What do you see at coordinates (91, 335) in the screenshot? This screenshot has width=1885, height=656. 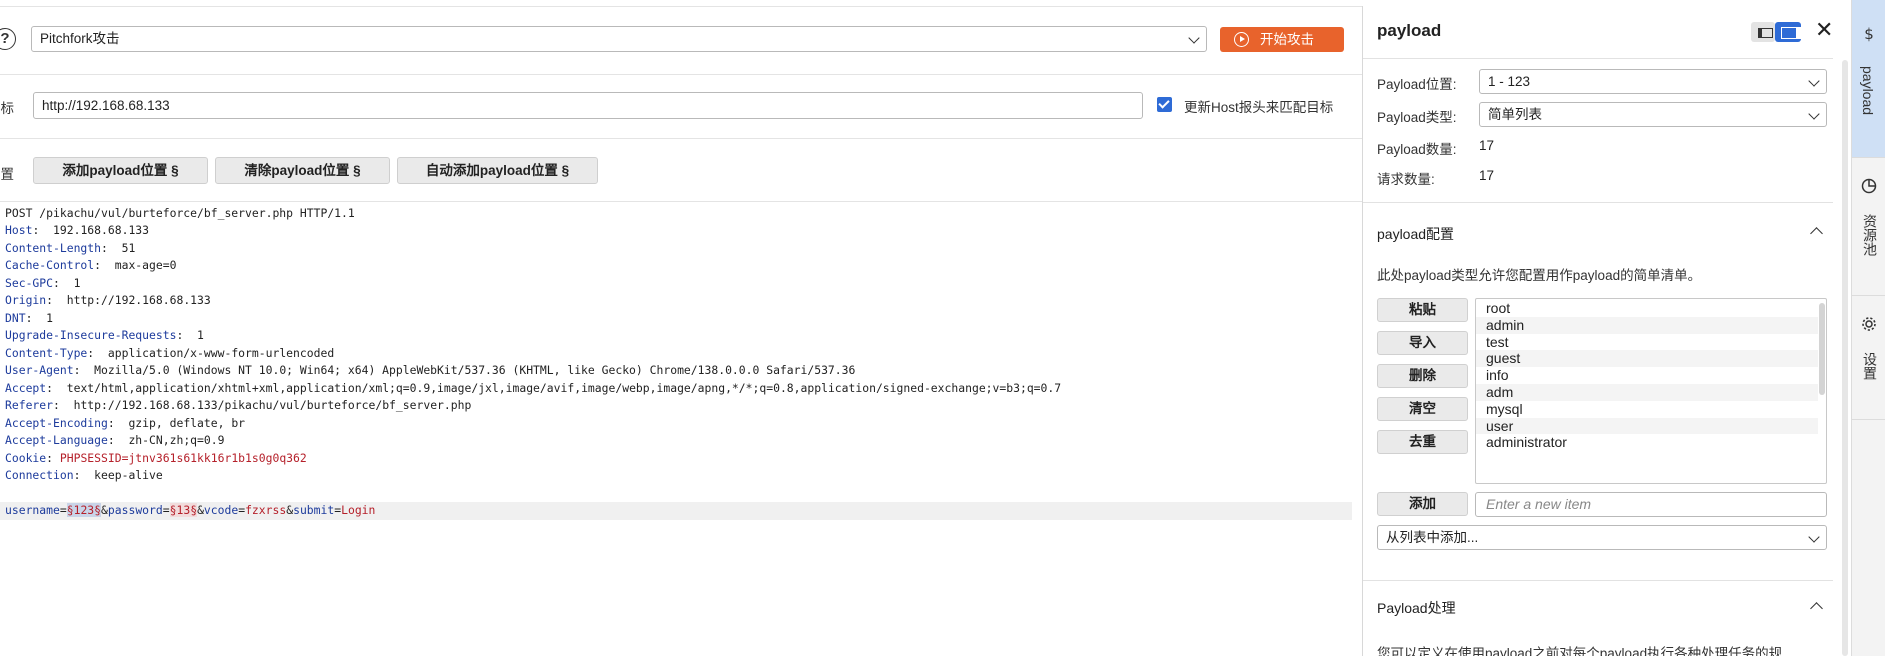 I see `header-key: Upgrade-Insecure-Requests` at bounding box center [91, 335].